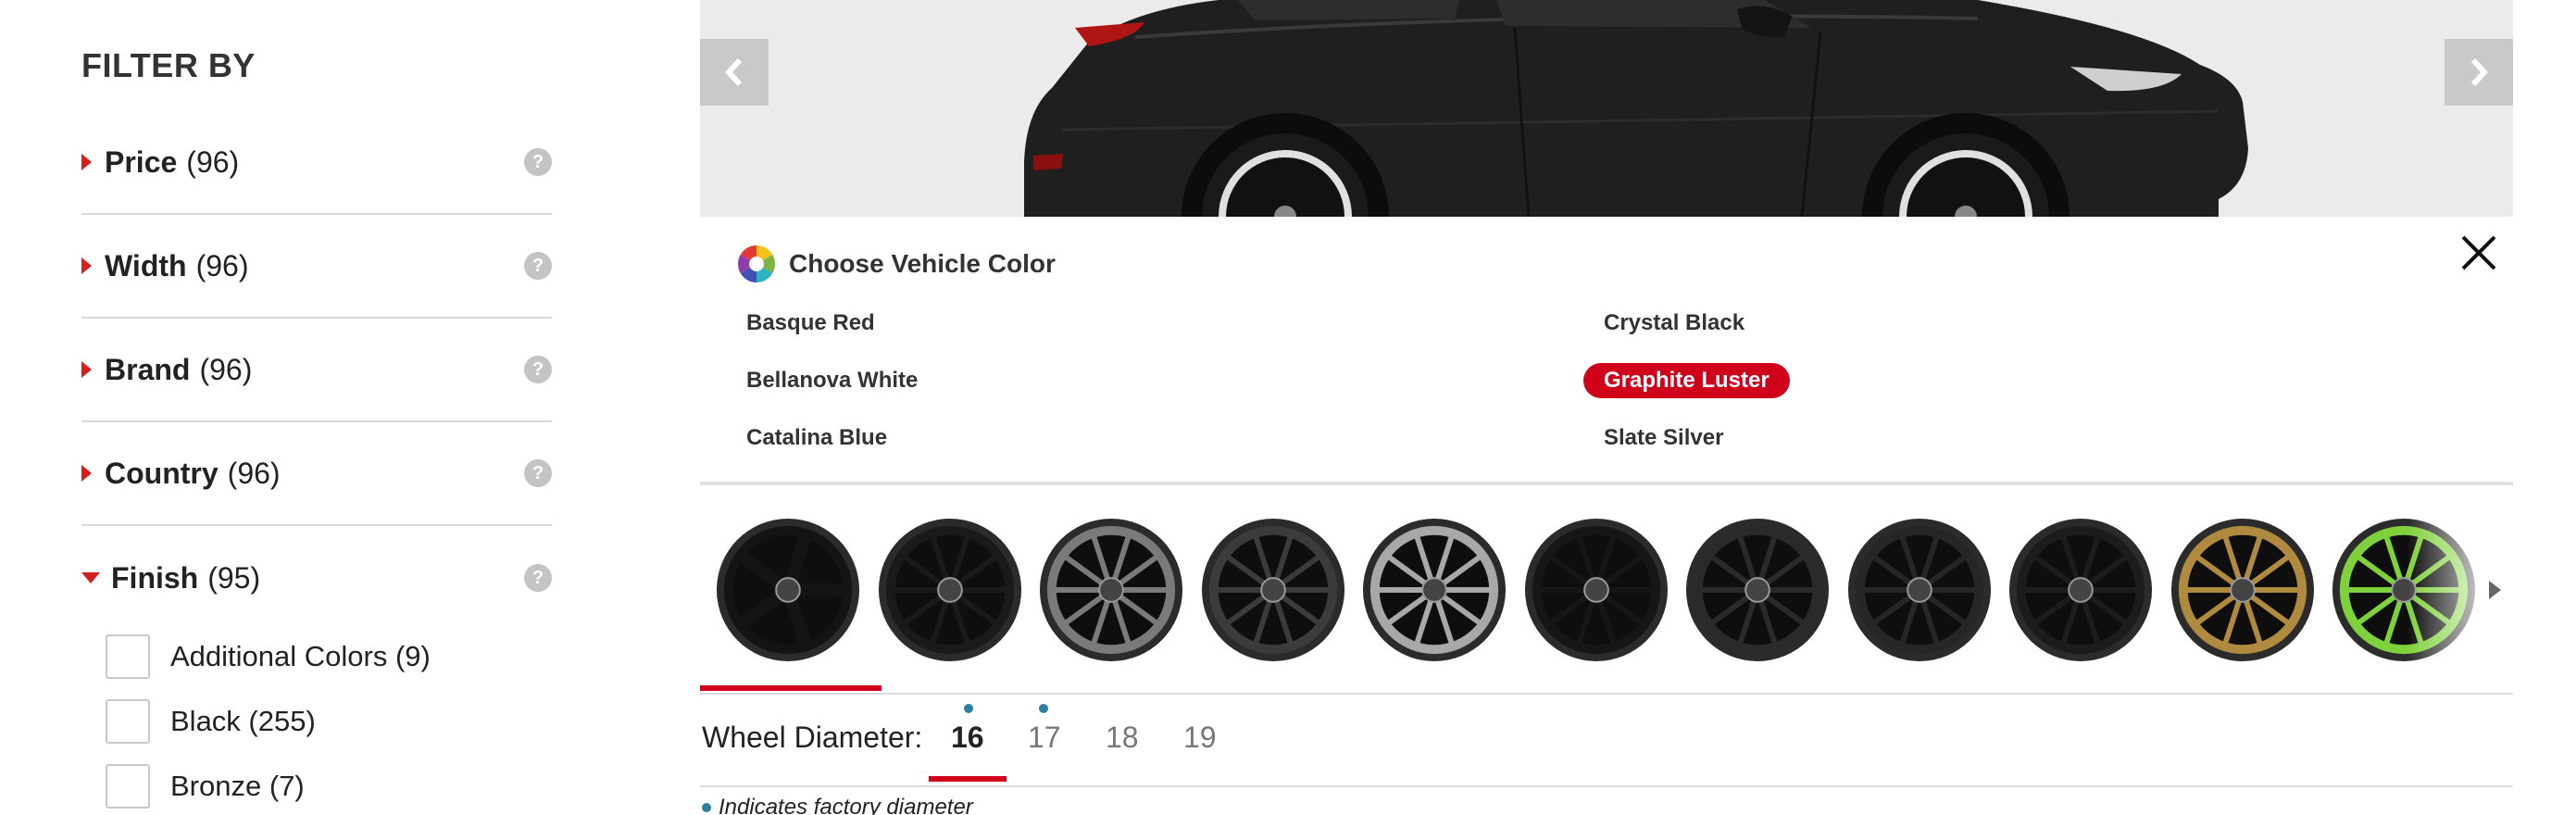  What do you see at coordinates (148, 369) in the screenshot?
I see `filter-name: Brand` at bounding box center [148, 369].